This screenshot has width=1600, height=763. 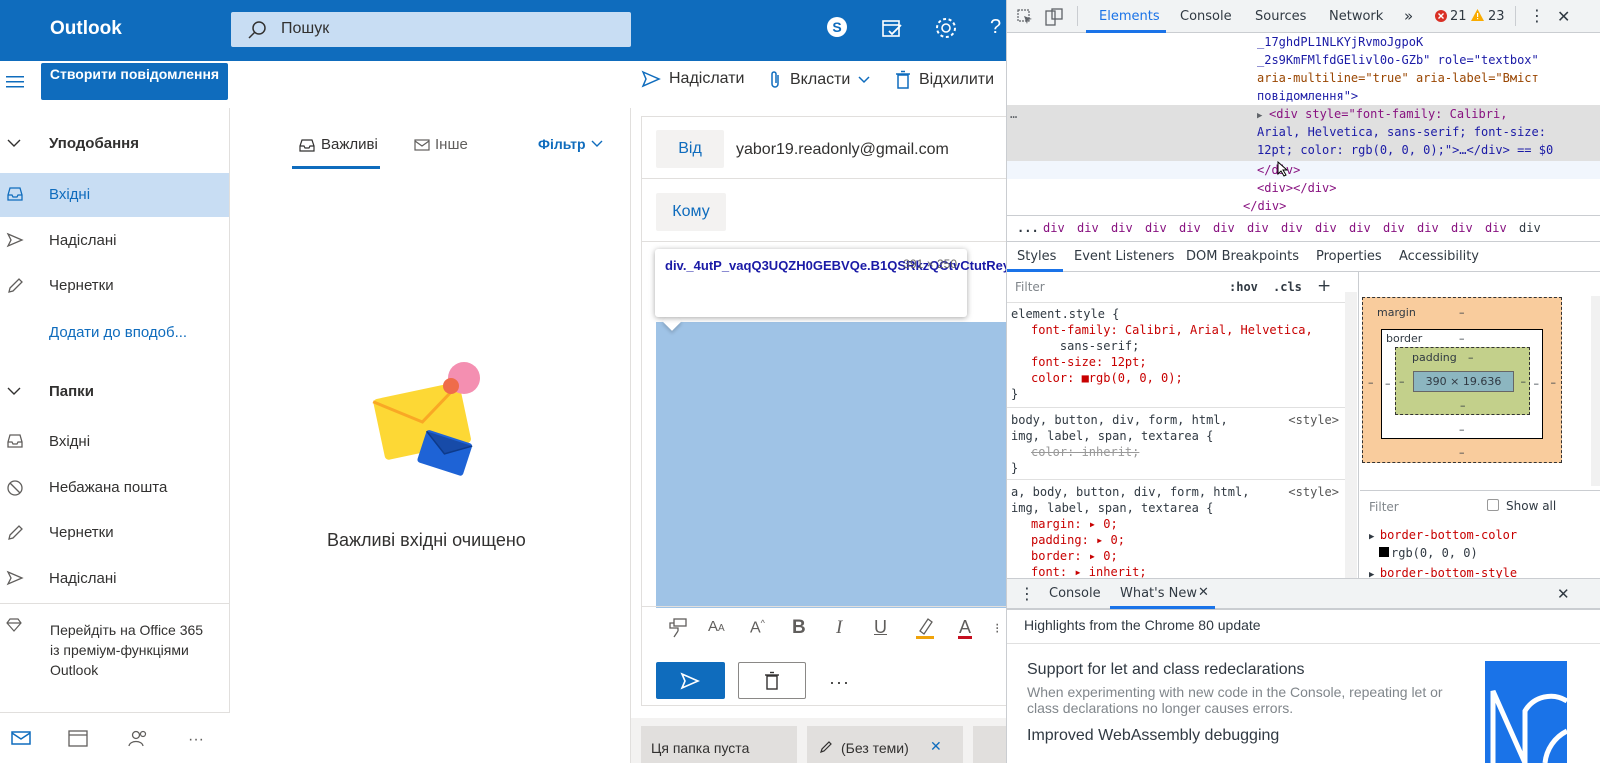 I want to click on dom-line: Arial, Helvetica, sans-serif; font-size:, so click(x=1401, y=132).